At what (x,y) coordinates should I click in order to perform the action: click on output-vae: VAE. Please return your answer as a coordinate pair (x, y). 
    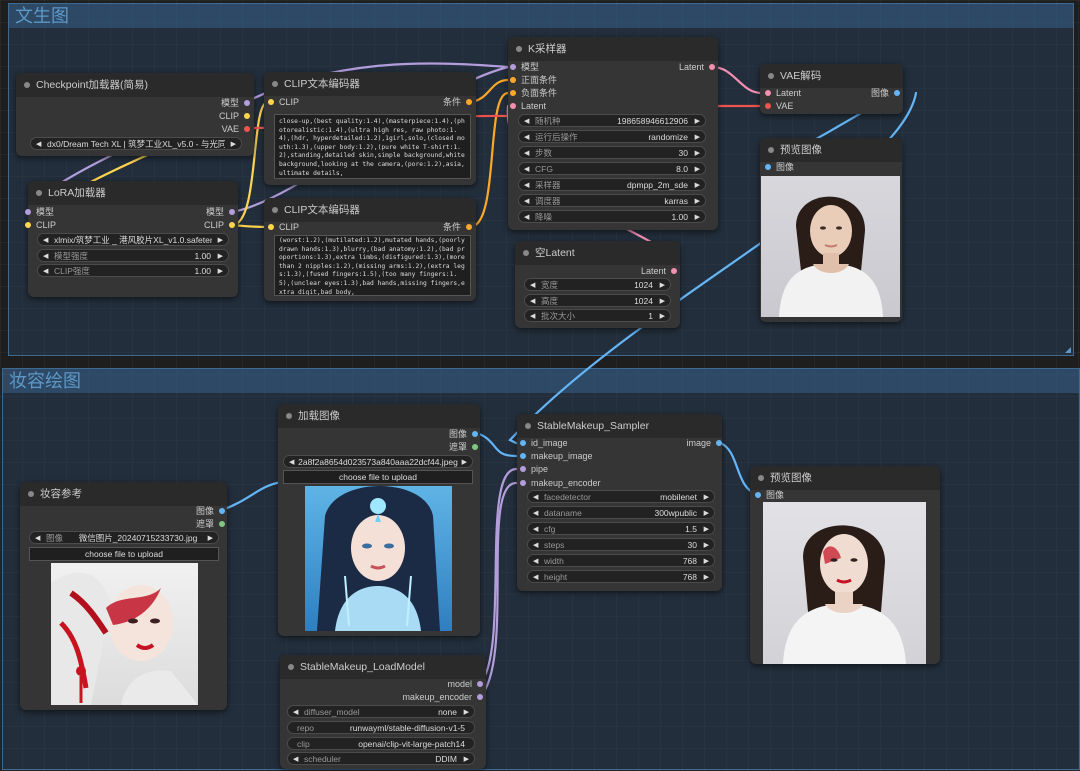
    Looking at the image, I should click on (236, 129).